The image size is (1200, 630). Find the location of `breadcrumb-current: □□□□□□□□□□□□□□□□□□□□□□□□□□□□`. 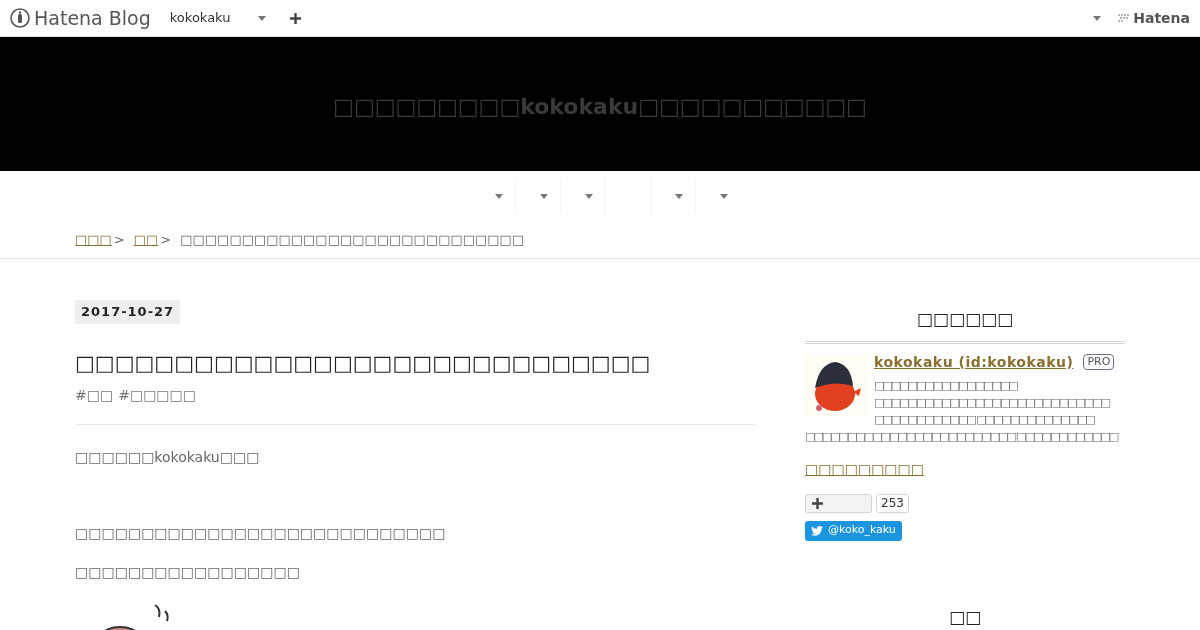

breadcrumb-current: □□□□□□□□□□□□□□□□□□□□□□□□□□□□ is located at coordinates (352, 239).